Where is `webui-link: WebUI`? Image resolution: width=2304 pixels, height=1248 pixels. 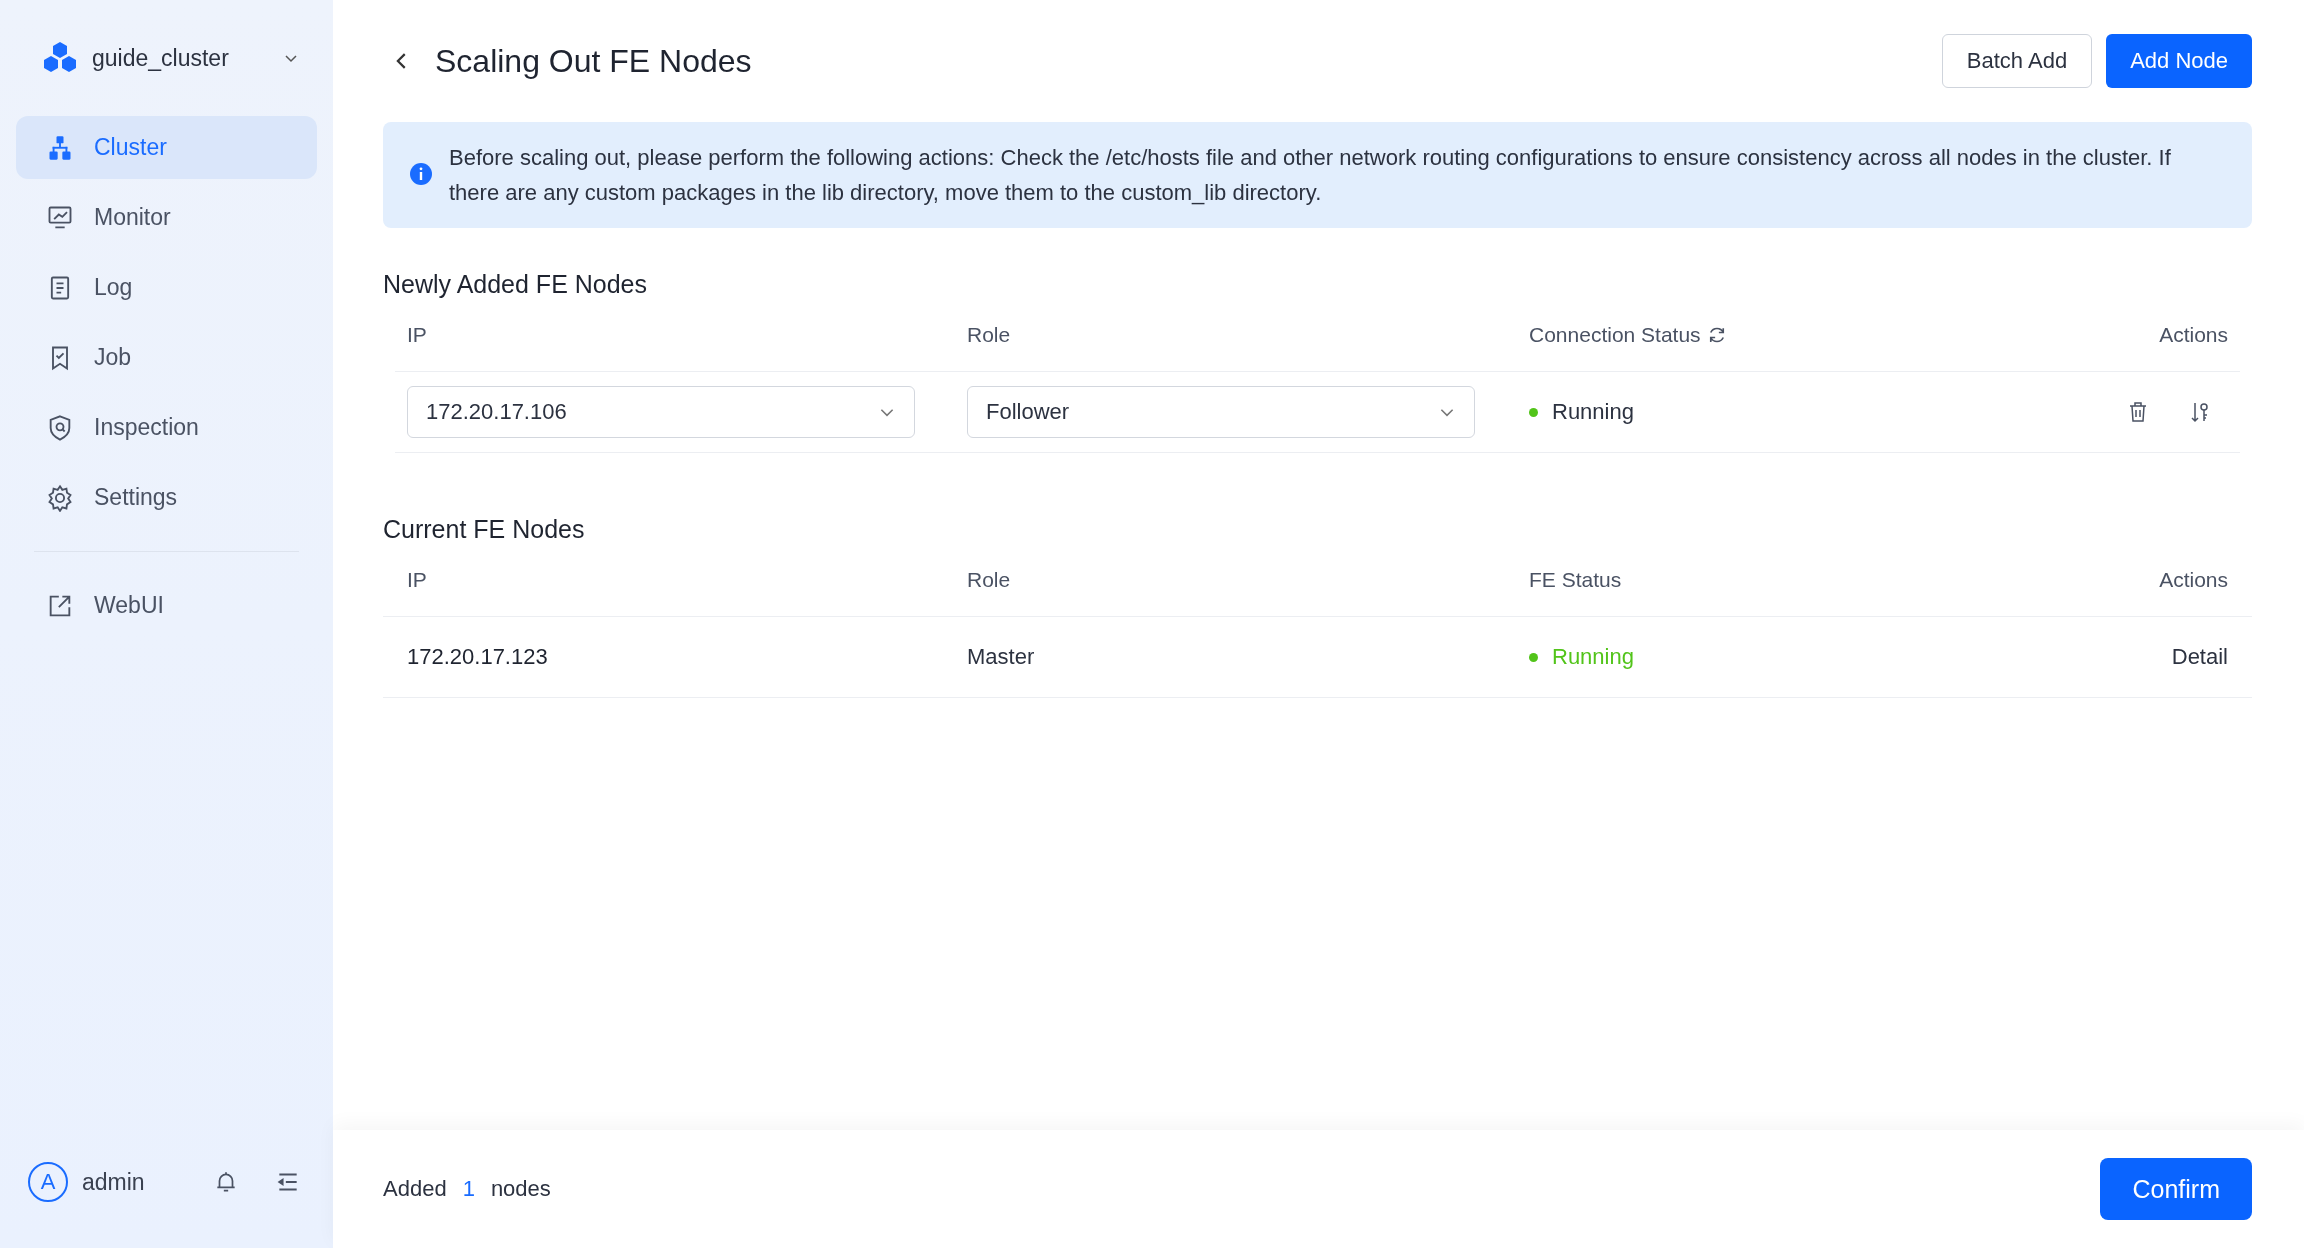
webui-link: WebUI is located at coordinates (166, 605).